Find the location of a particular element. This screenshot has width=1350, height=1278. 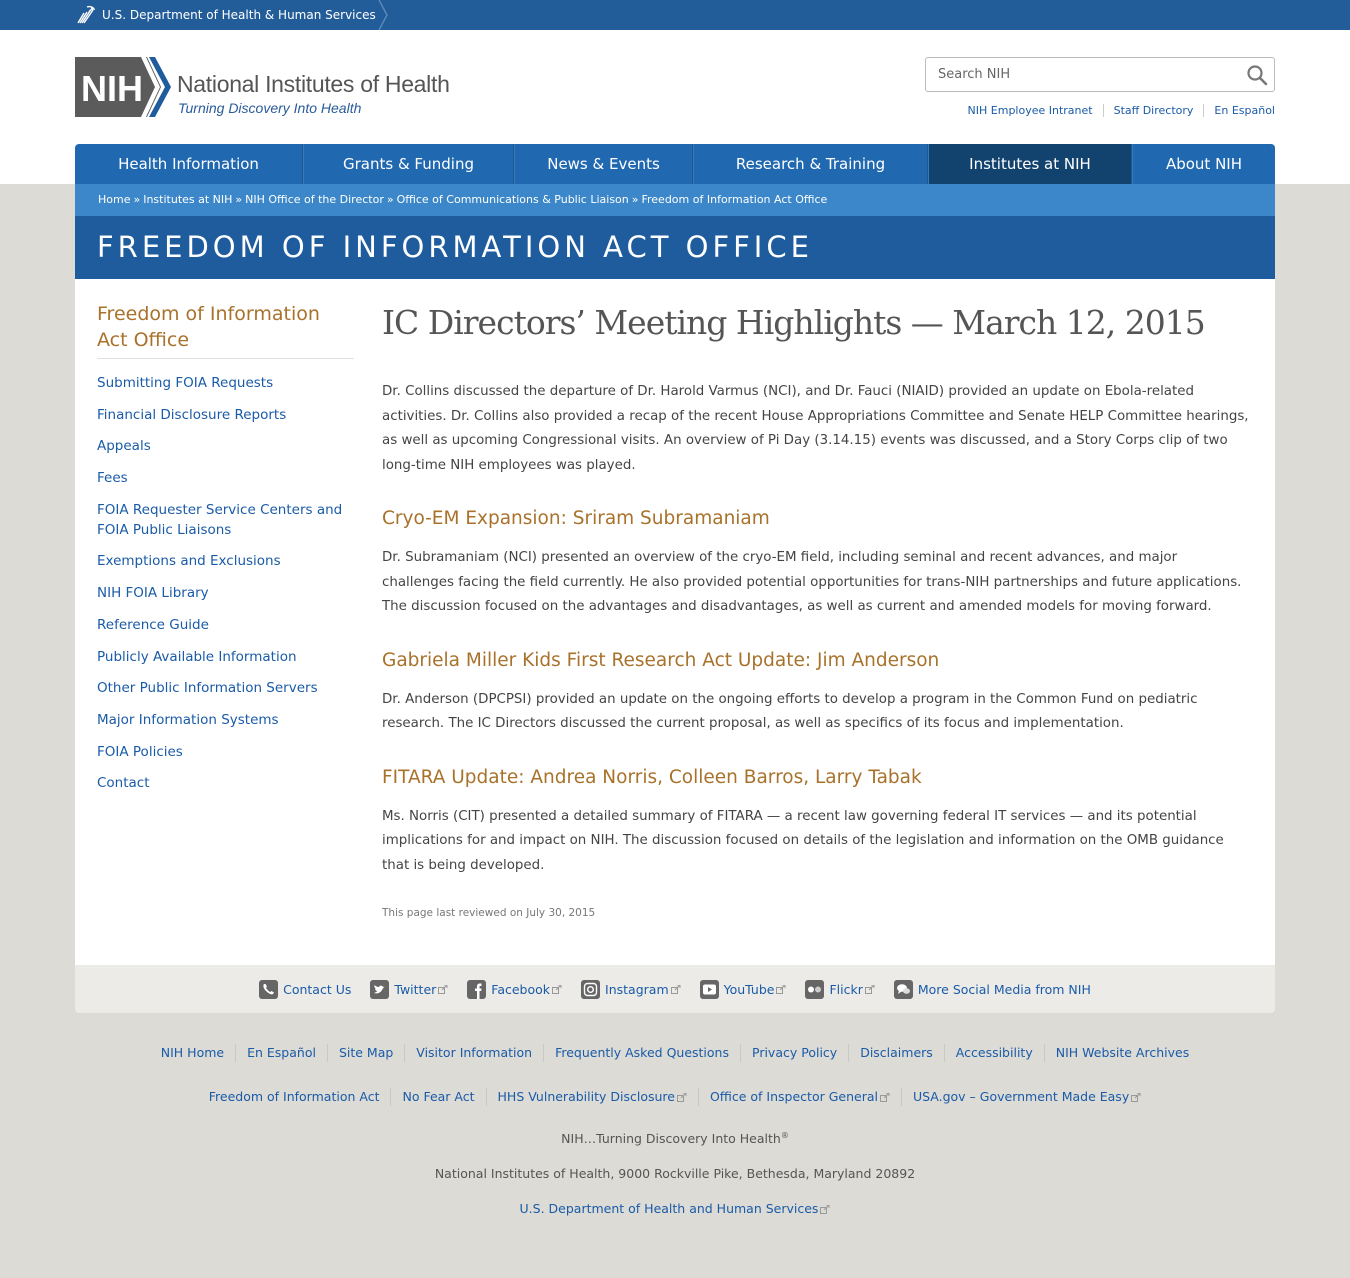

footer-visitor-info: Visitor Information is located at coordinates (473, 1053).